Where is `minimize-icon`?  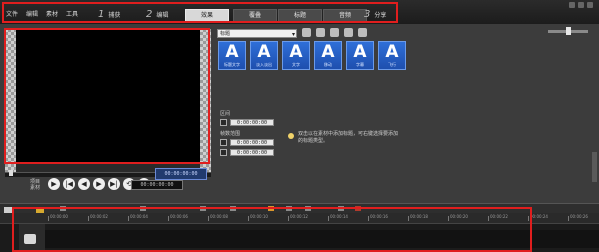 minimize-icon is located at coordinates (572, 5).